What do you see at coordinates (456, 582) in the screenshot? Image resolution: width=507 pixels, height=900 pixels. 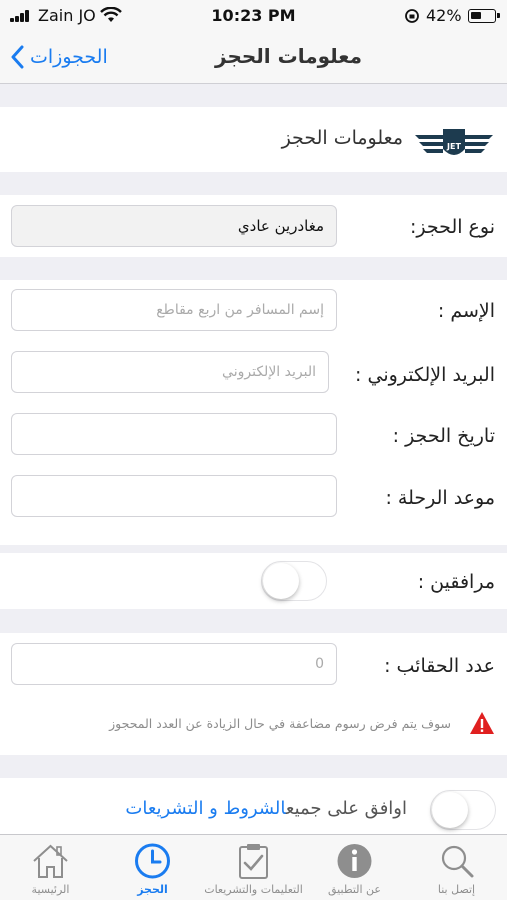 I see `companions-label: مرافقين :` at bounding box center [456, 582].